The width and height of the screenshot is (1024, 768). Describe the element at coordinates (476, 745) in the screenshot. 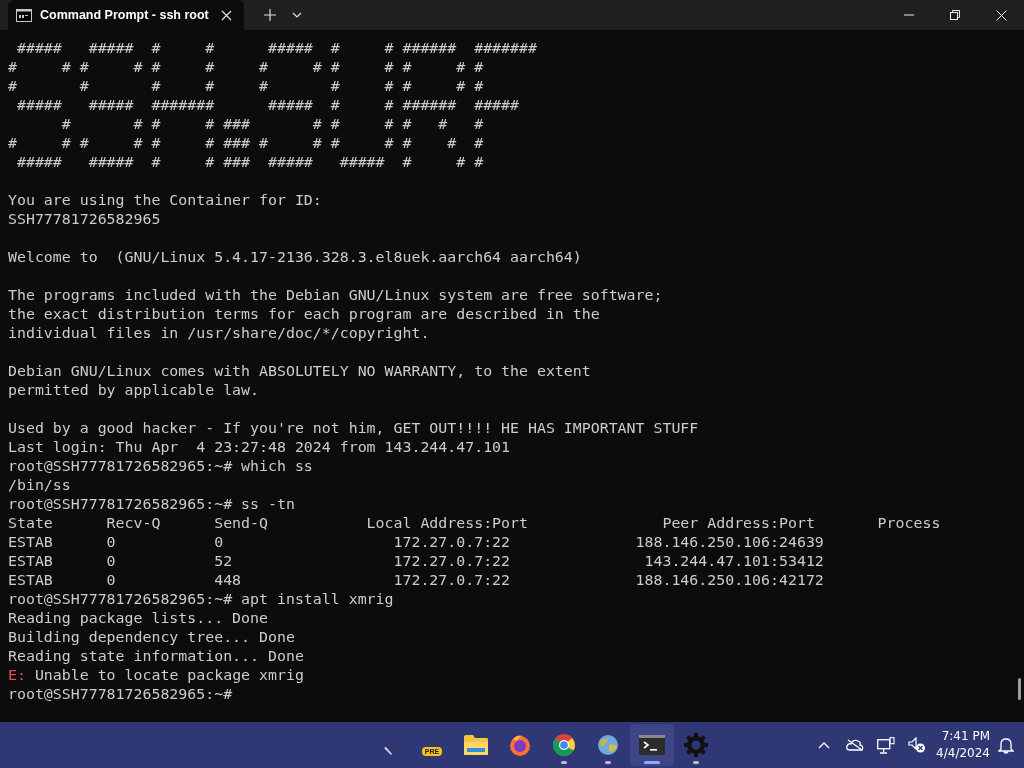

I see `folder-icon` at that location.